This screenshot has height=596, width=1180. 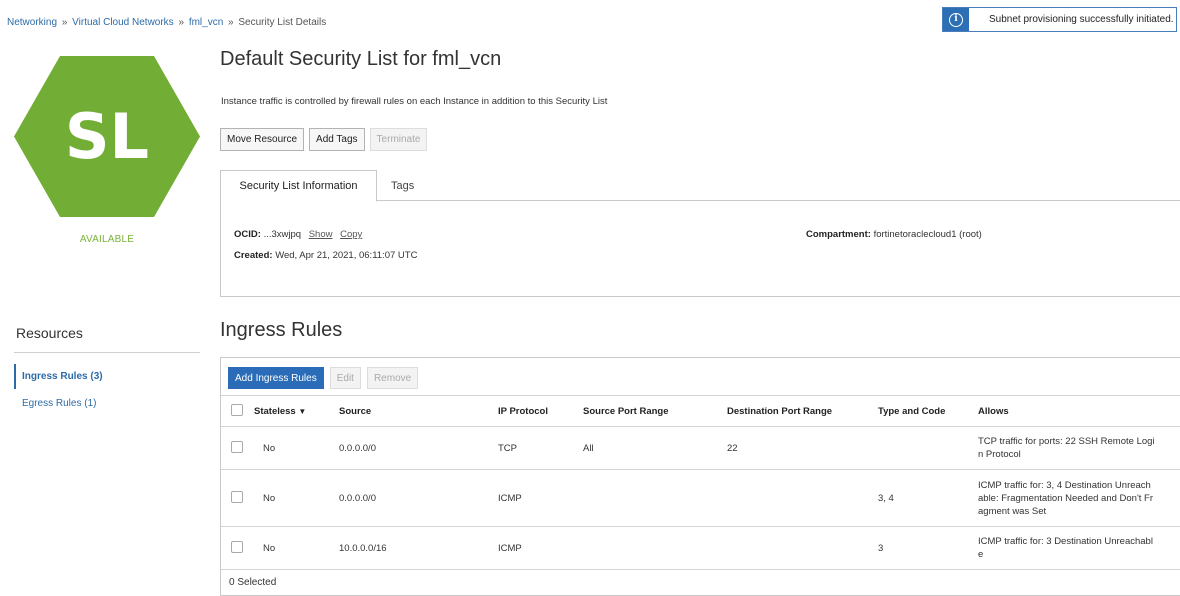 I want to click on sidebar-item-ingress-rules: Ingress Rules (3), so click(x=58, y=376).